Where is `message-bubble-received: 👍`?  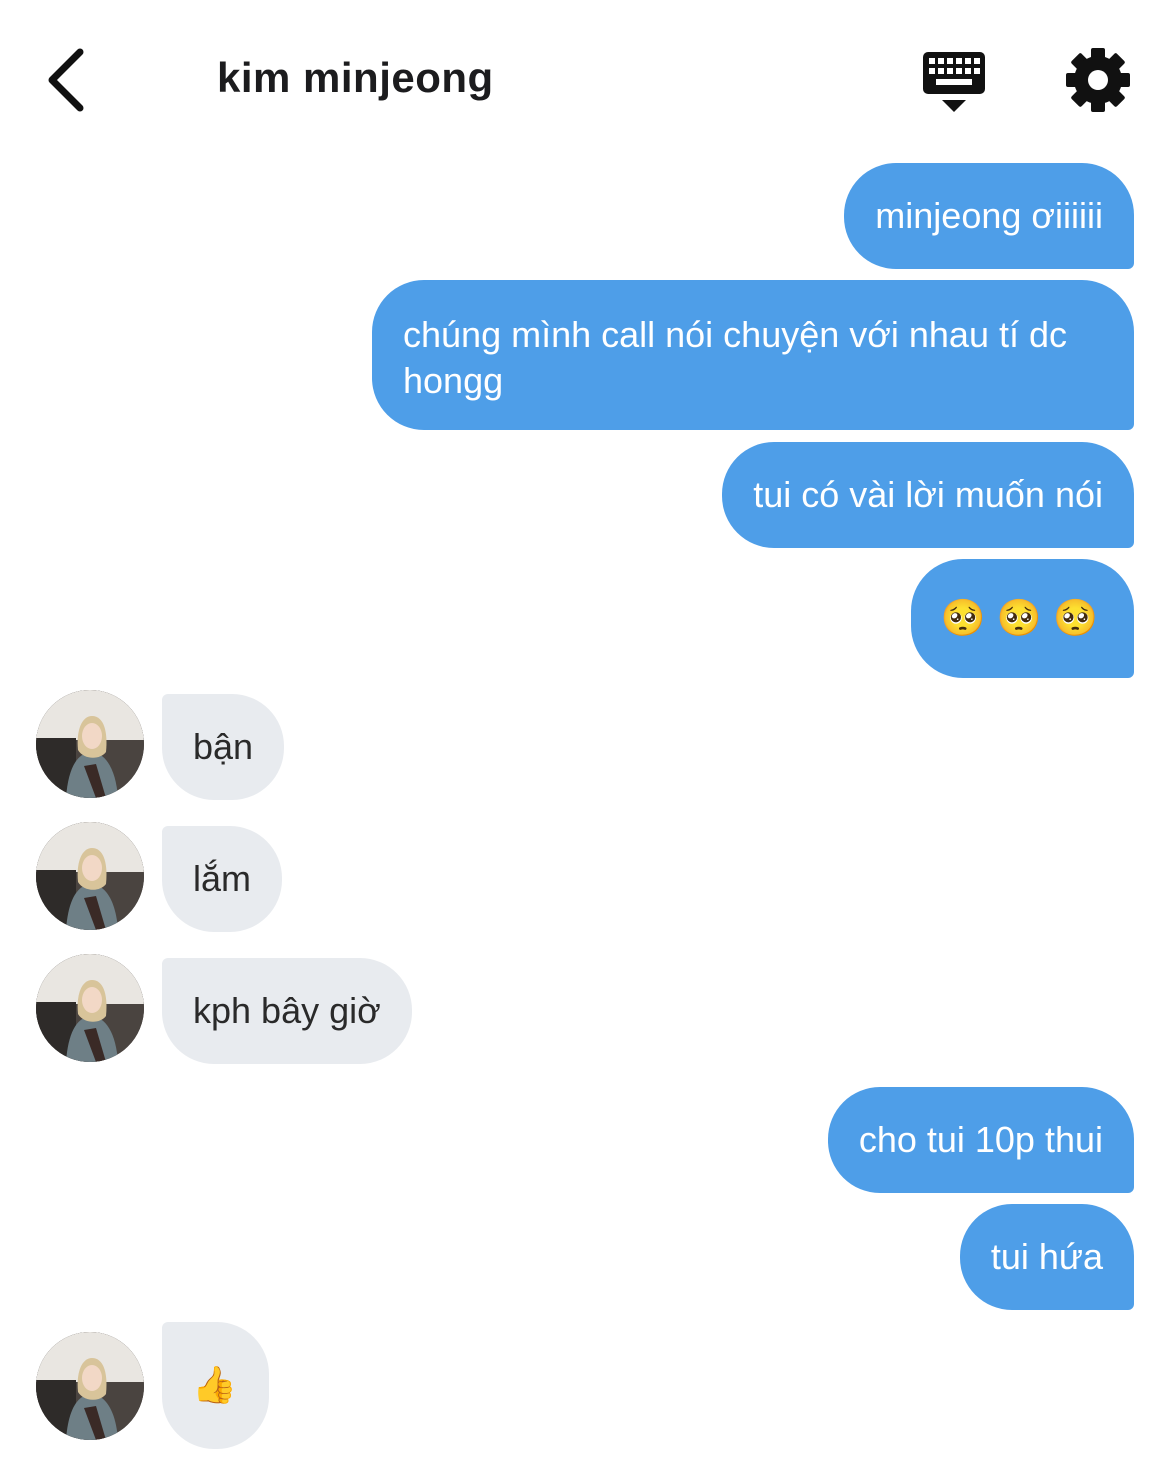
message-bubble-received: 👍 is located at coordinates (215, 1385).